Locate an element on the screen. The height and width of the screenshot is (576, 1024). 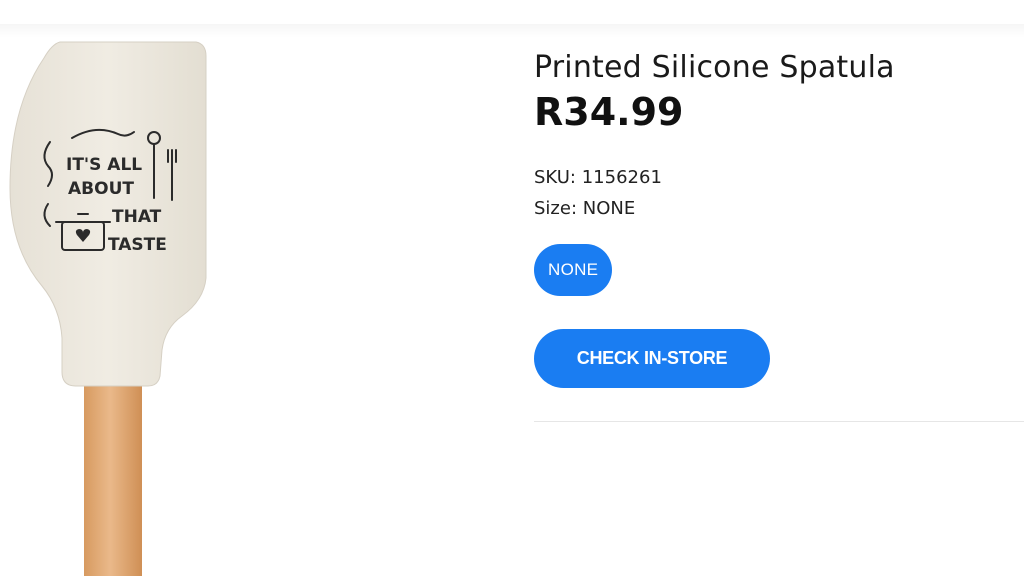
product-meta: SKU: 1156261 Size: NONE is located at coordinates (779, 193).